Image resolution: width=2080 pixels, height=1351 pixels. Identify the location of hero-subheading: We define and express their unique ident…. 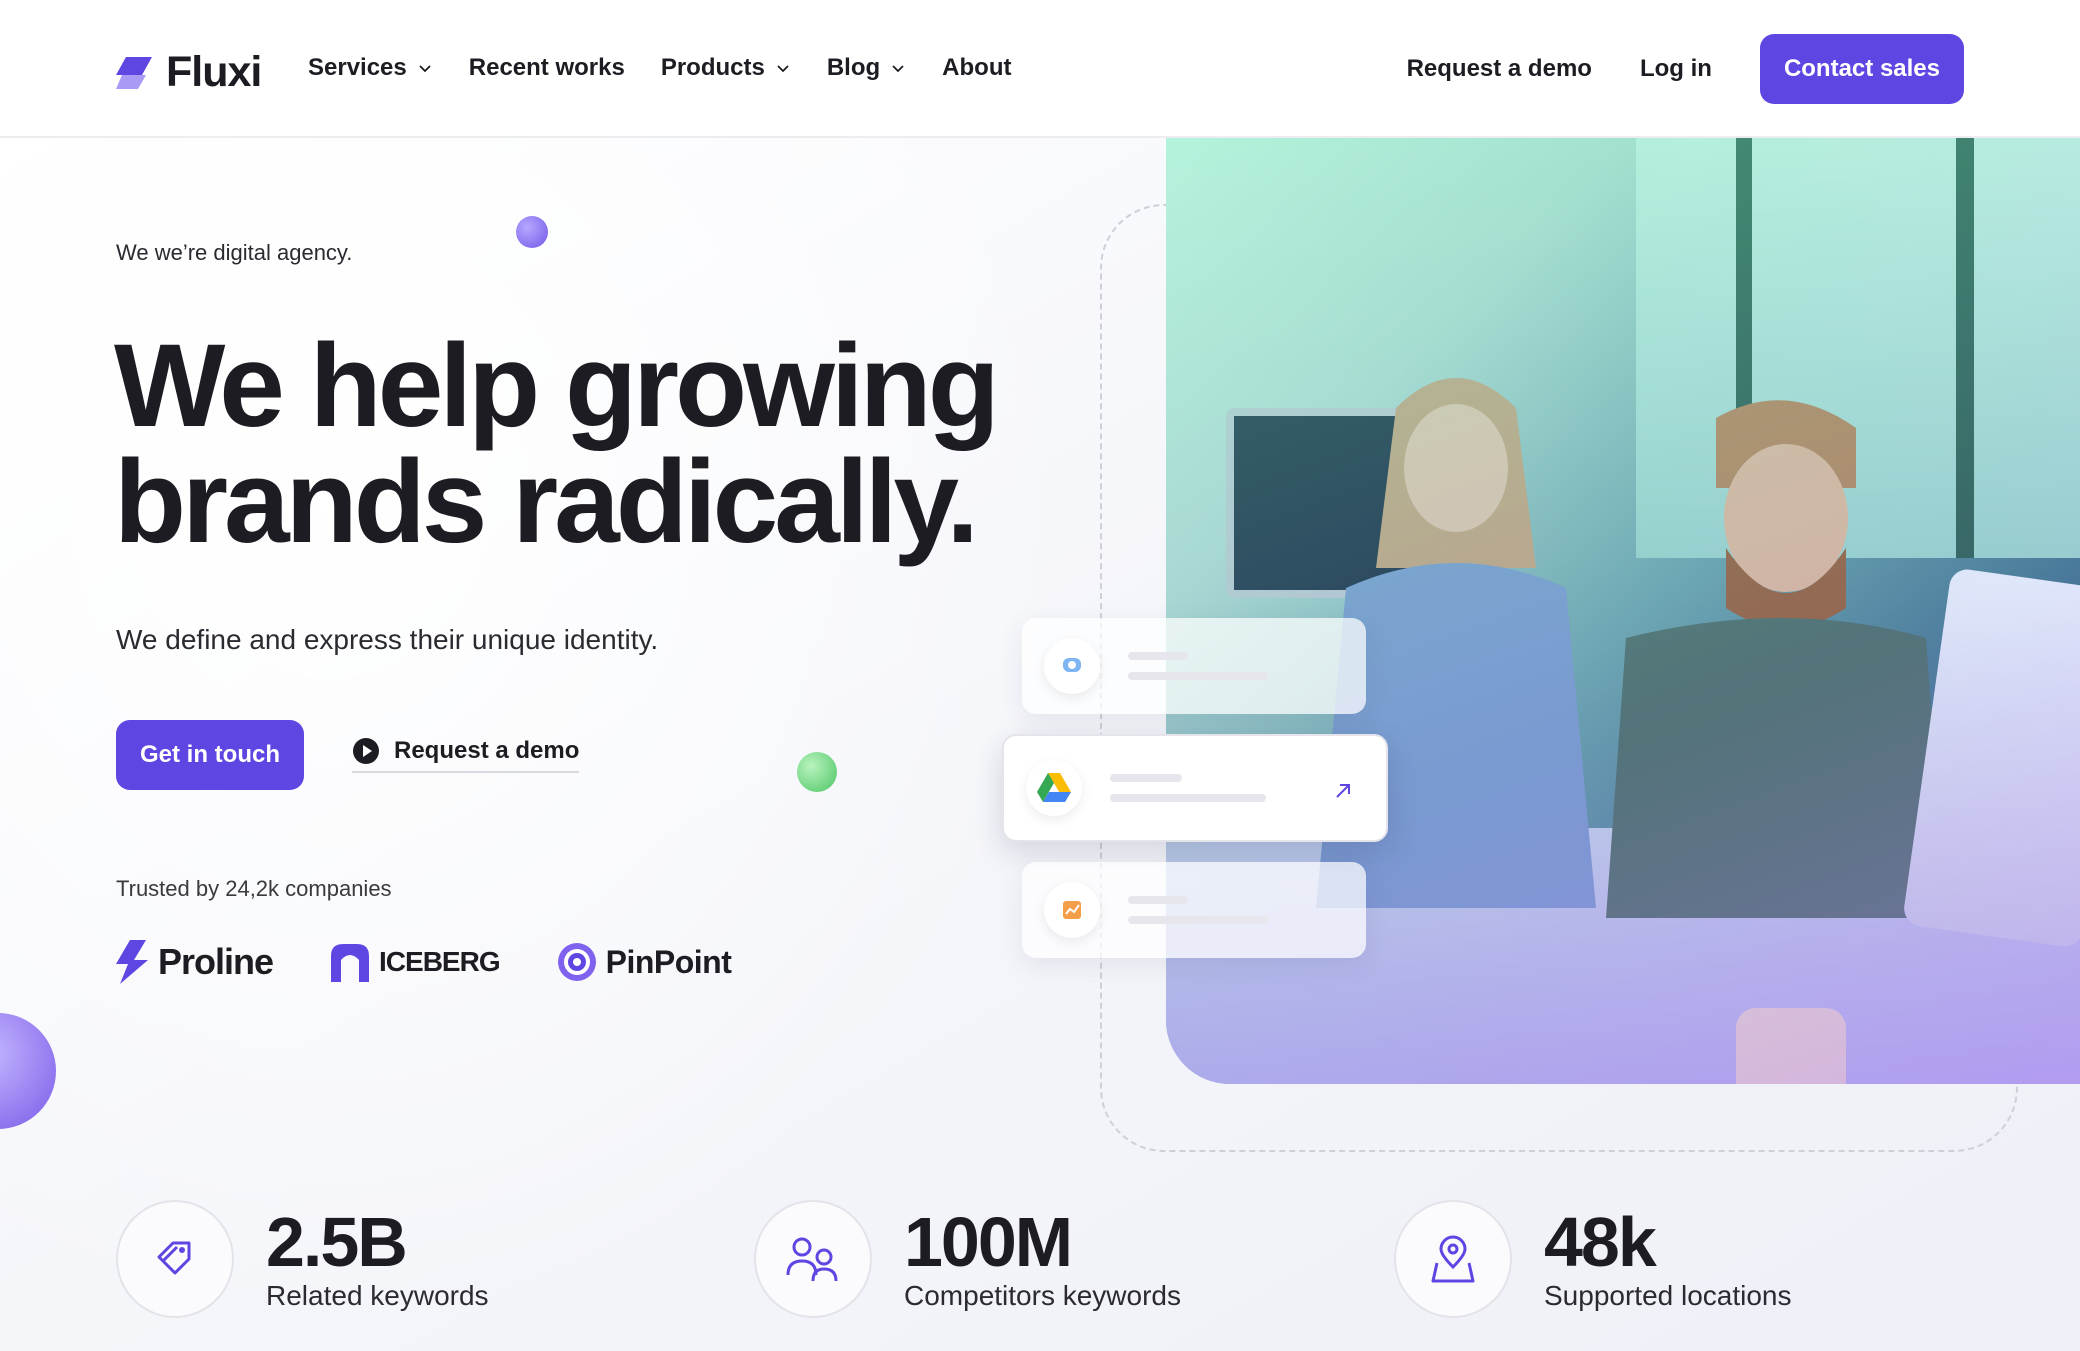
(387, 639).